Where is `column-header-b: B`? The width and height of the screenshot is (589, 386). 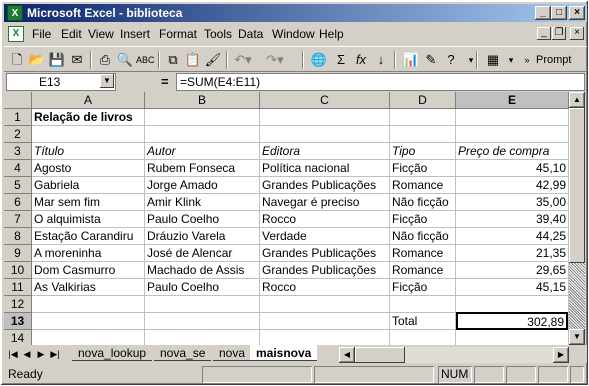
column-header-b: B is located at coordinates (202, 100).